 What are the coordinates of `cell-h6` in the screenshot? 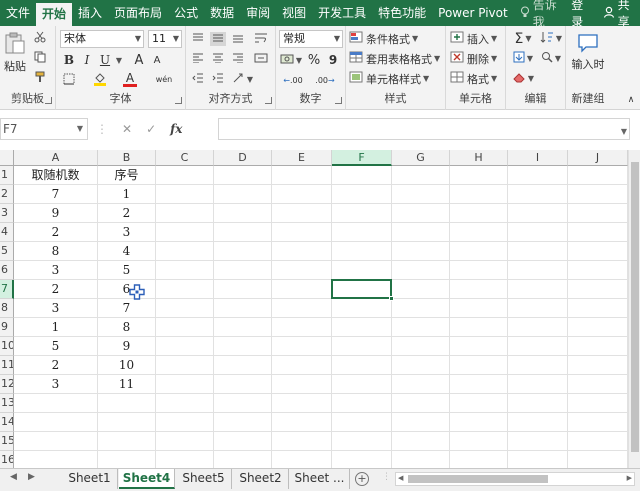 It's located at (479, 270).